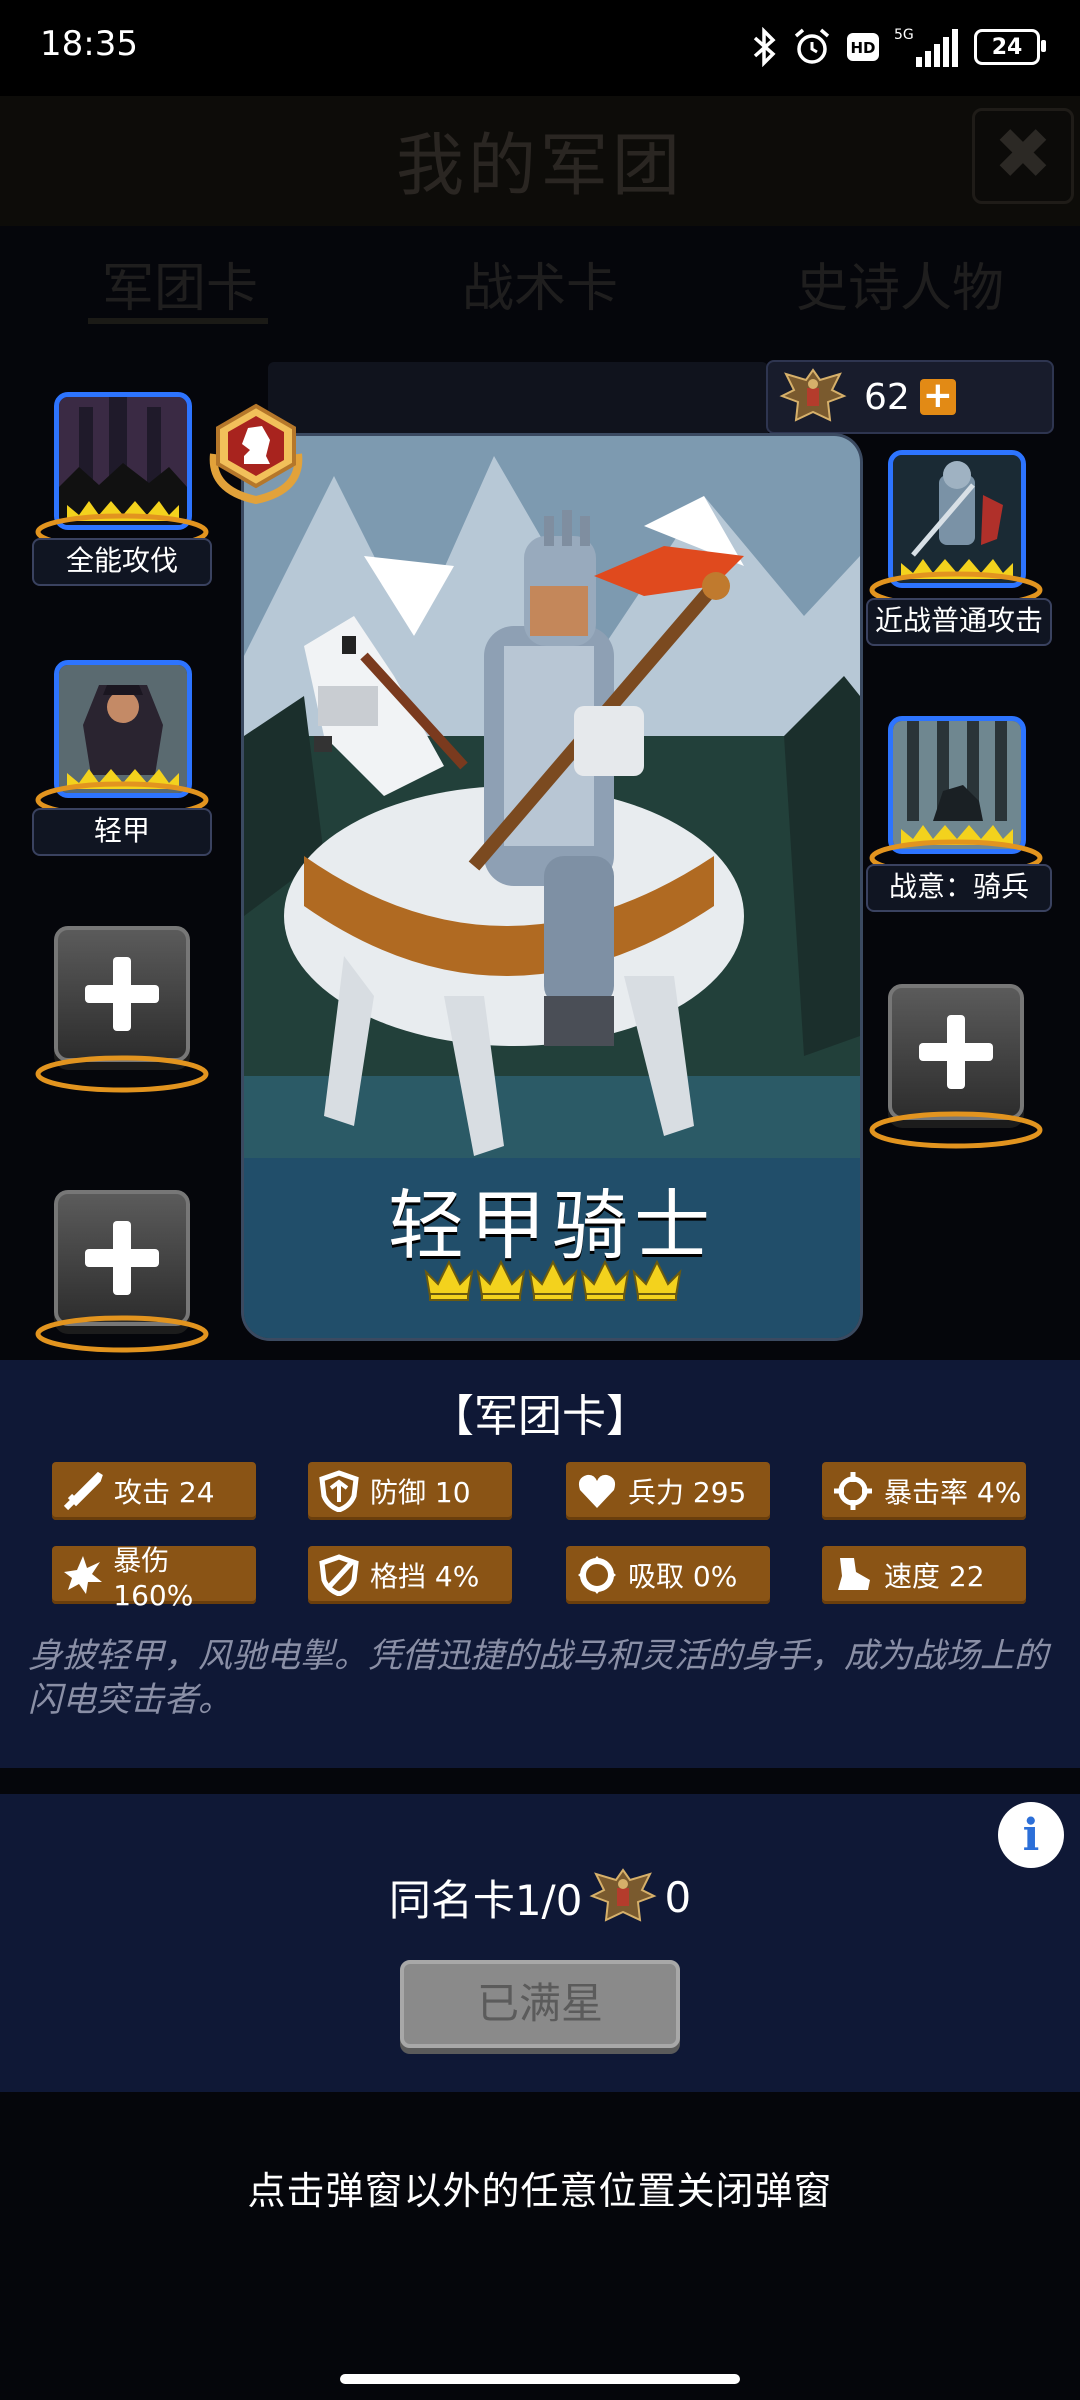 Image resolution: width=1080 pixels, height=2400 pixels. Describe the element at coordinates (164, 1492) in the screenshot. I see `stat-attack-label: 攻击 24` at that location.